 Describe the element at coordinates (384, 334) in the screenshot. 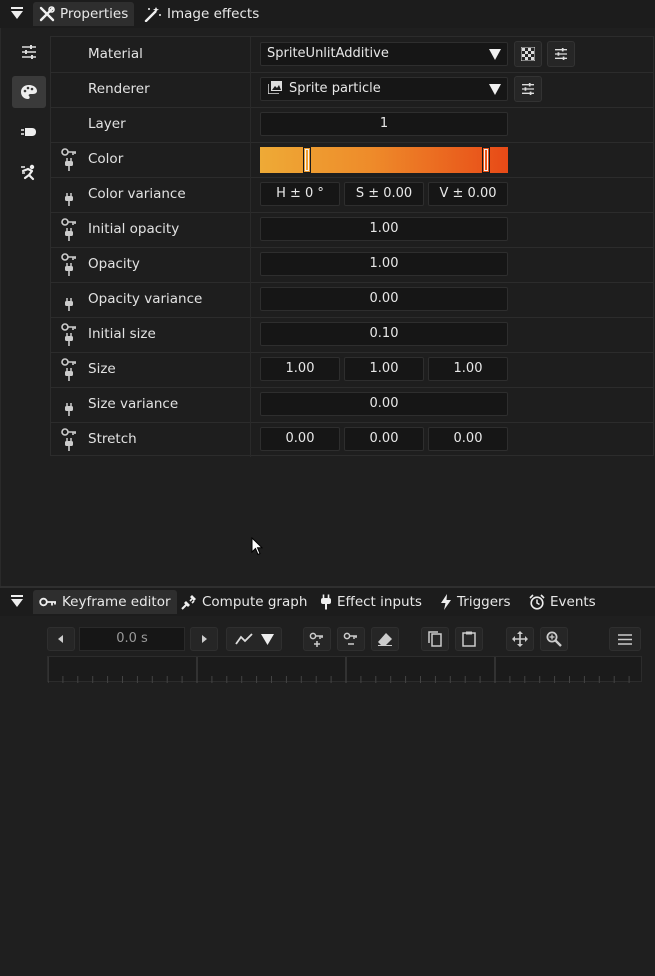

I see `initial-size-field: 0.10` at that location.